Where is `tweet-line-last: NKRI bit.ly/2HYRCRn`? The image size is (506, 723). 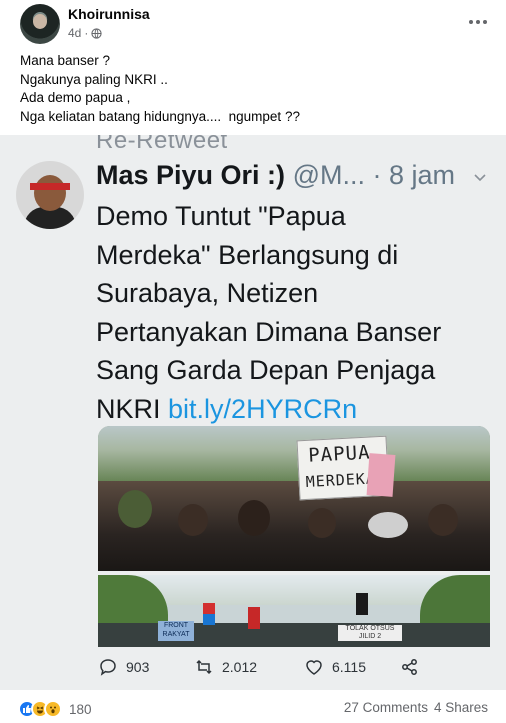
tweet-line-last: NKRI bit.ly/2HYRCRn is located at coordinates (296, 409).